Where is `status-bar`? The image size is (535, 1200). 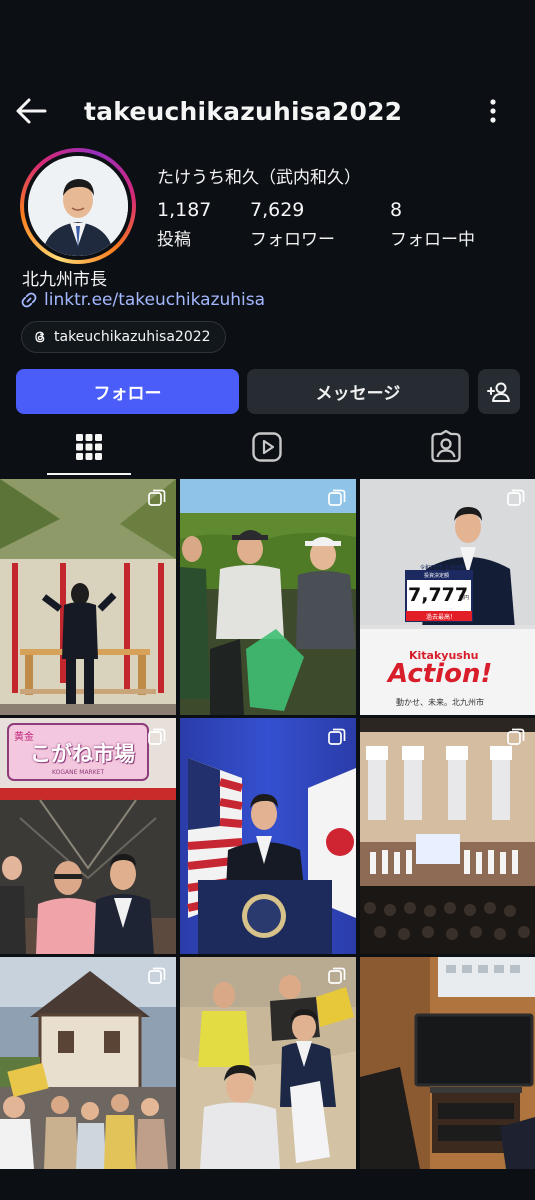 status-bar is located at coordinates (267, 45).